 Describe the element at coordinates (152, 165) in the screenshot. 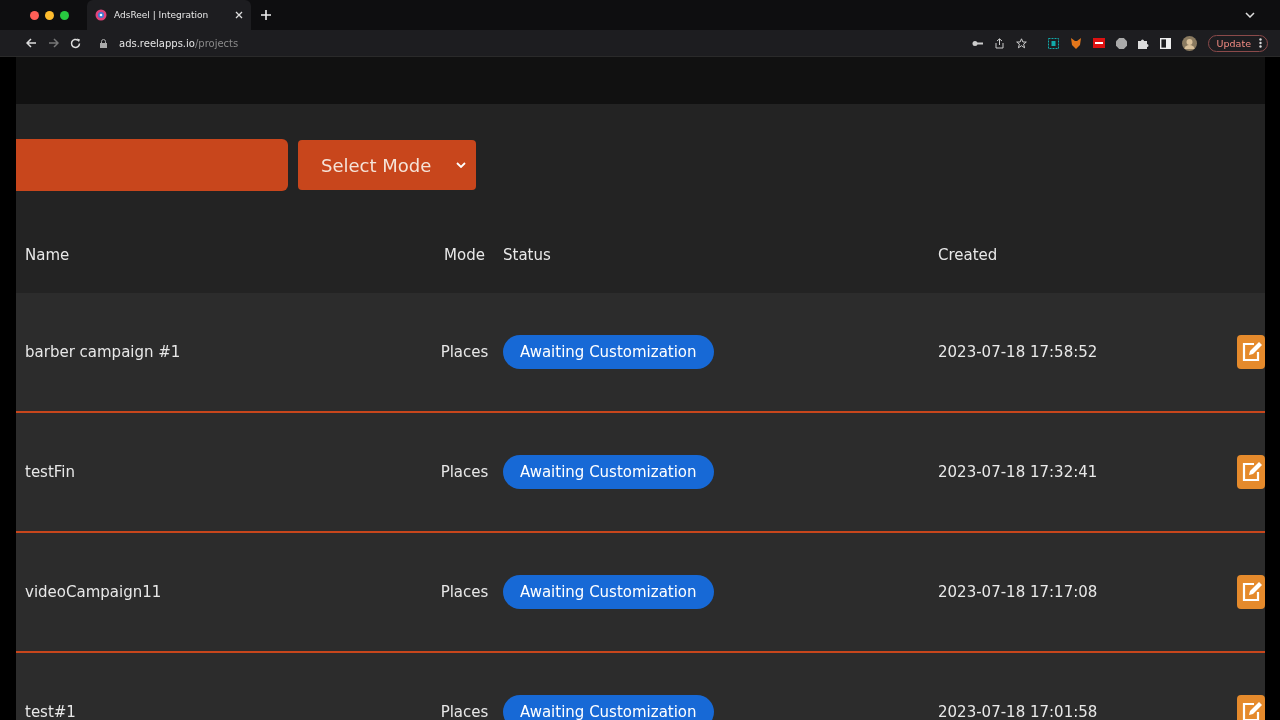

I see `search-field` at that location.